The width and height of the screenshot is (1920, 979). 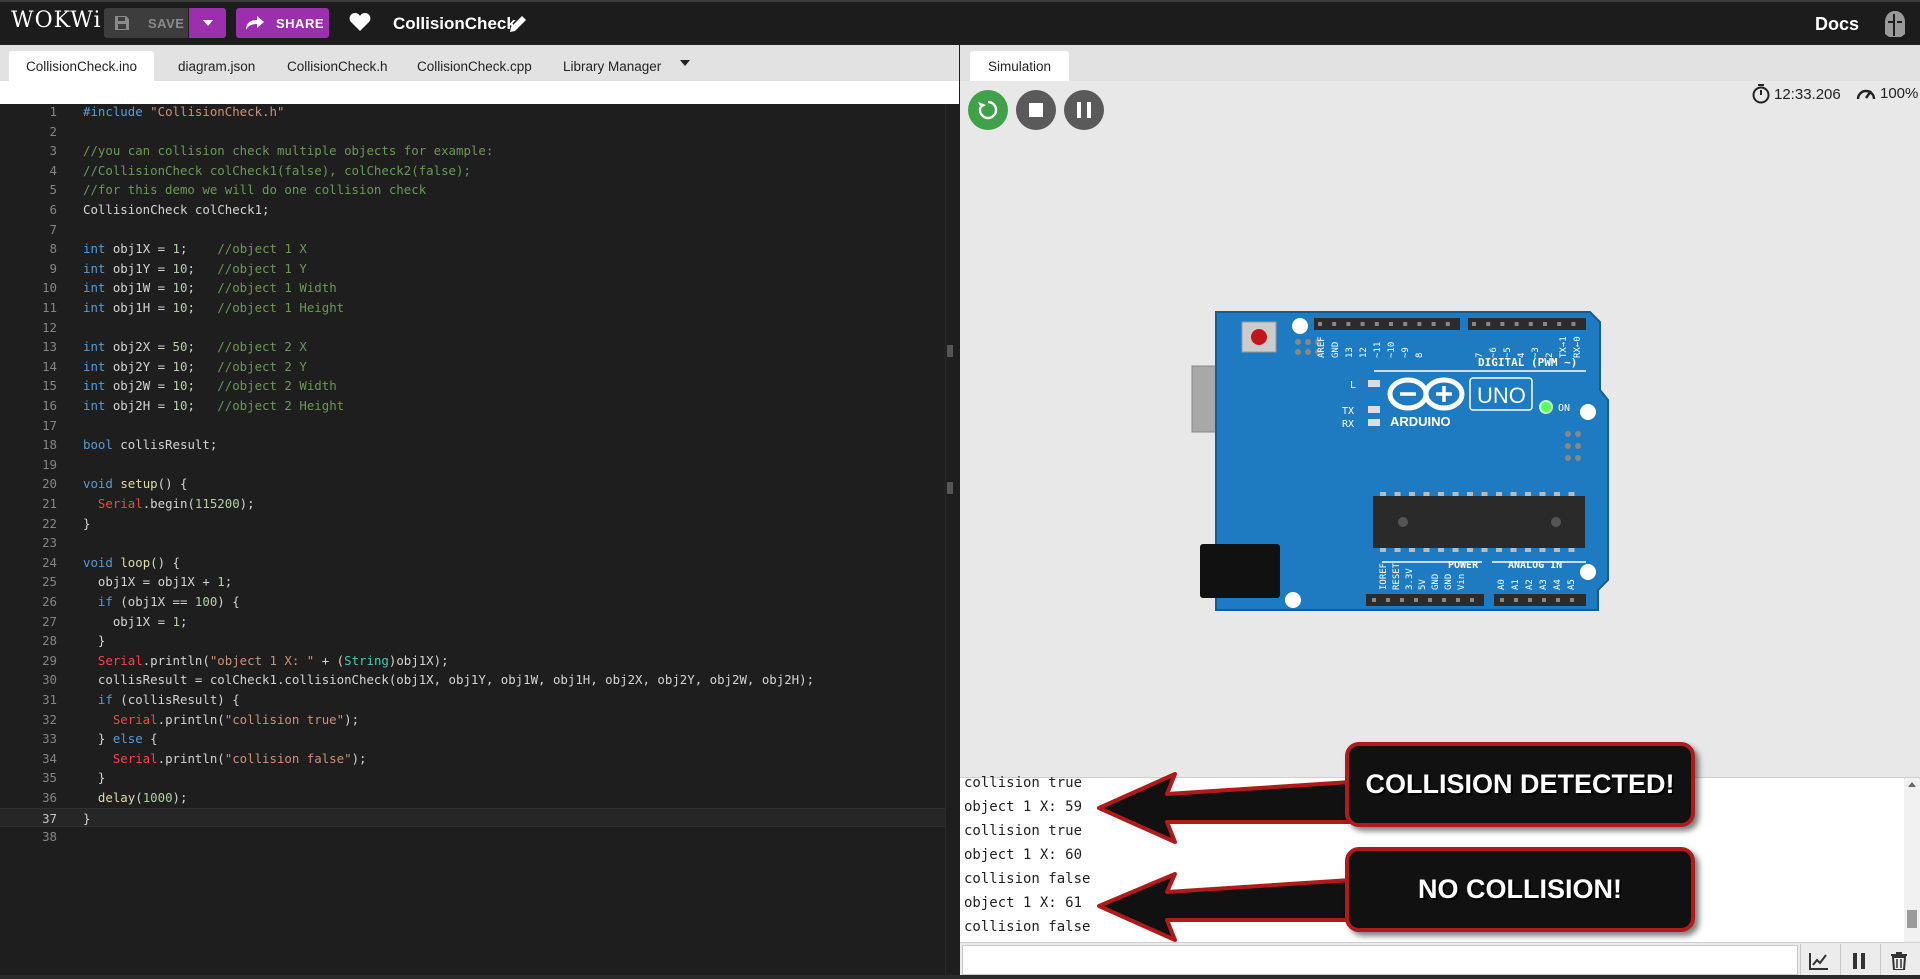 What do you see at coordinates (1858, 960) in the screenshot?
I see `pause-serial-button` at bounding box center [1858, 960].